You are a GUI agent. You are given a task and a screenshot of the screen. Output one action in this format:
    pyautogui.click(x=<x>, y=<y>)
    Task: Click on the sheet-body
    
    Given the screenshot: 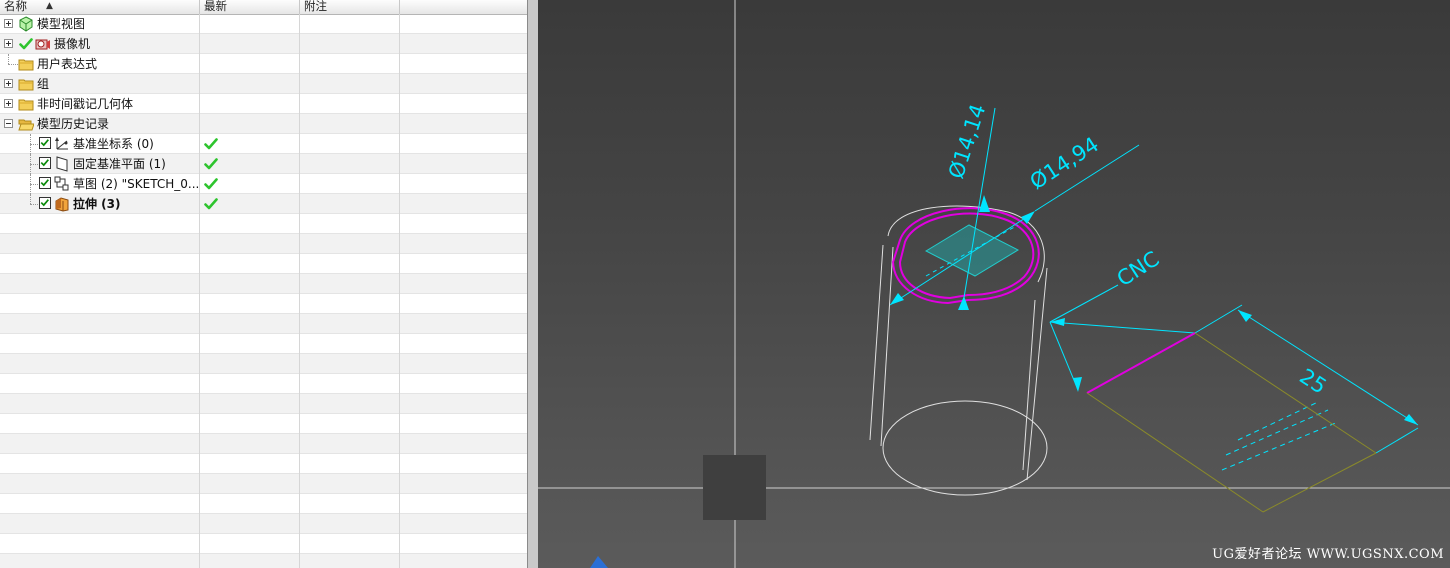 What is the action you would take?
    pyautogui.click(x=1231, y=422)
    